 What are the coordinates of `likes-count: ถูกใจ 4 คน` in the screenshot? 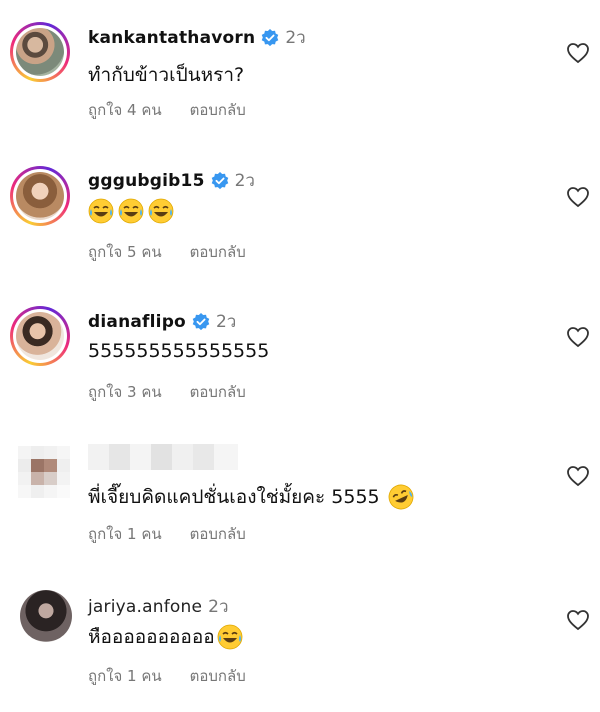 It's located at (125, 110).